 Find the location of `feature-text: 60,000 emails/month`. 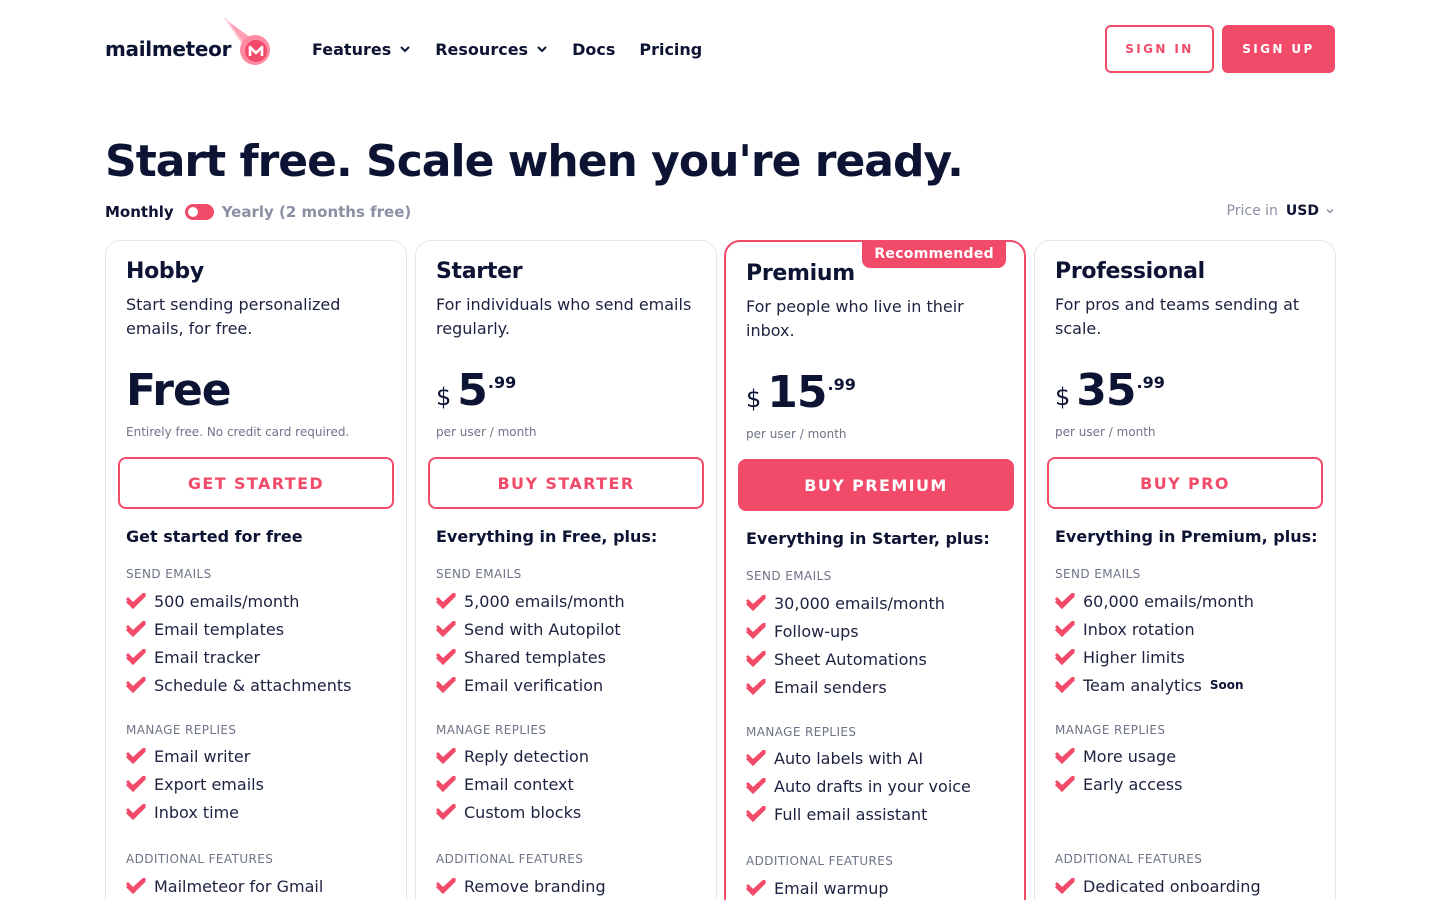

feature-text: 60,000 emails/month is located at coordinates (1168, 601).